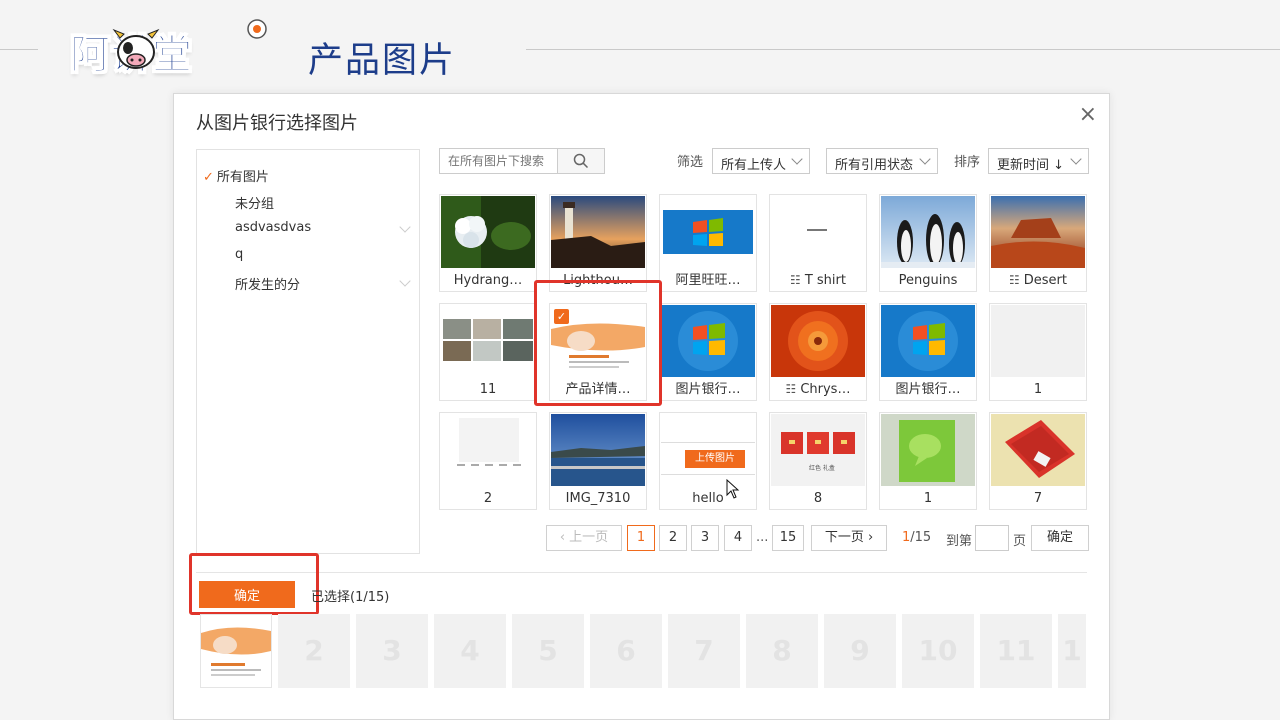 This screenshot has width=1280, height=720. I want to click on selected-count: 已选择(1/15), so click(350, 597).